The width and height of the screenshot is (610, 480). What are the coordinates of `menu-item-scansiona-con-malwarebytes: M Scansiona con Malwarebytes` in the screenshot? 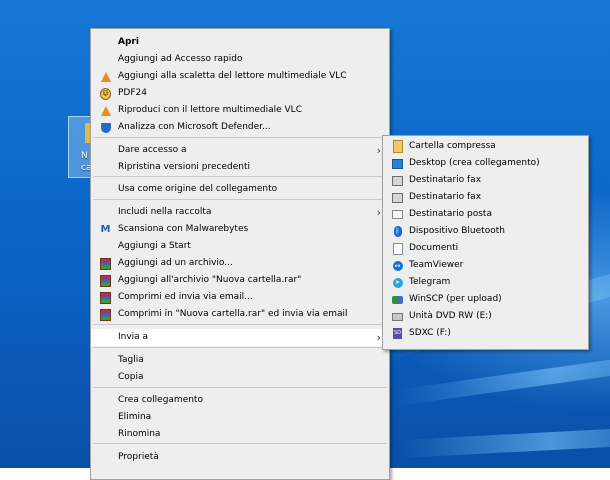 It's located at (240, 229).